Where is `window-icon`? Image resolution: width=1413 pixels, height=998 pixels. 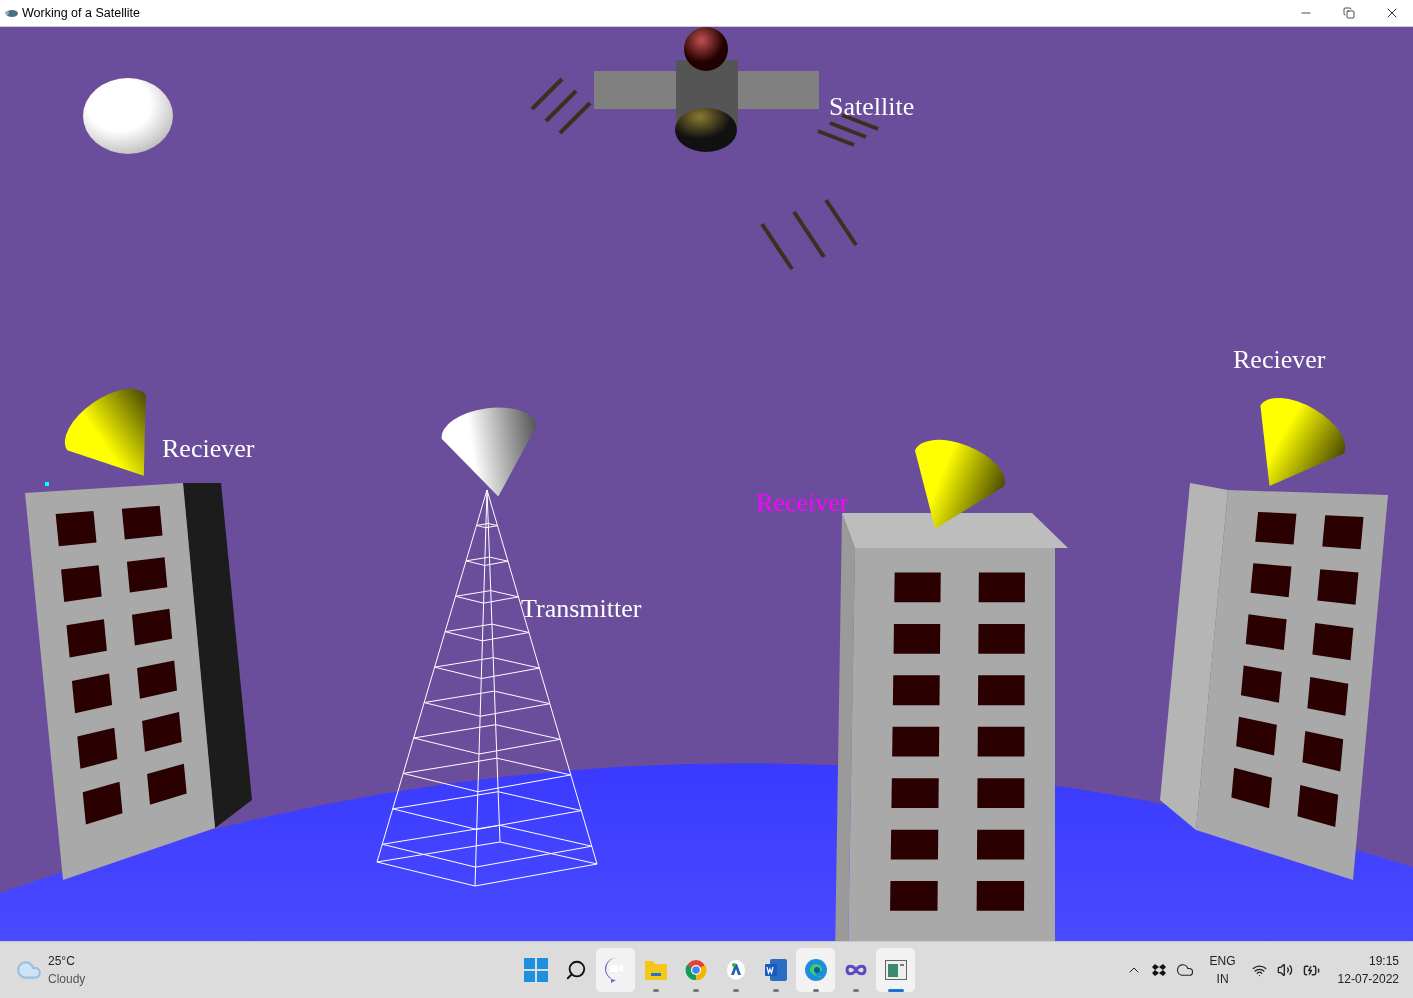 window-icon is located at coordinates (895, 970).